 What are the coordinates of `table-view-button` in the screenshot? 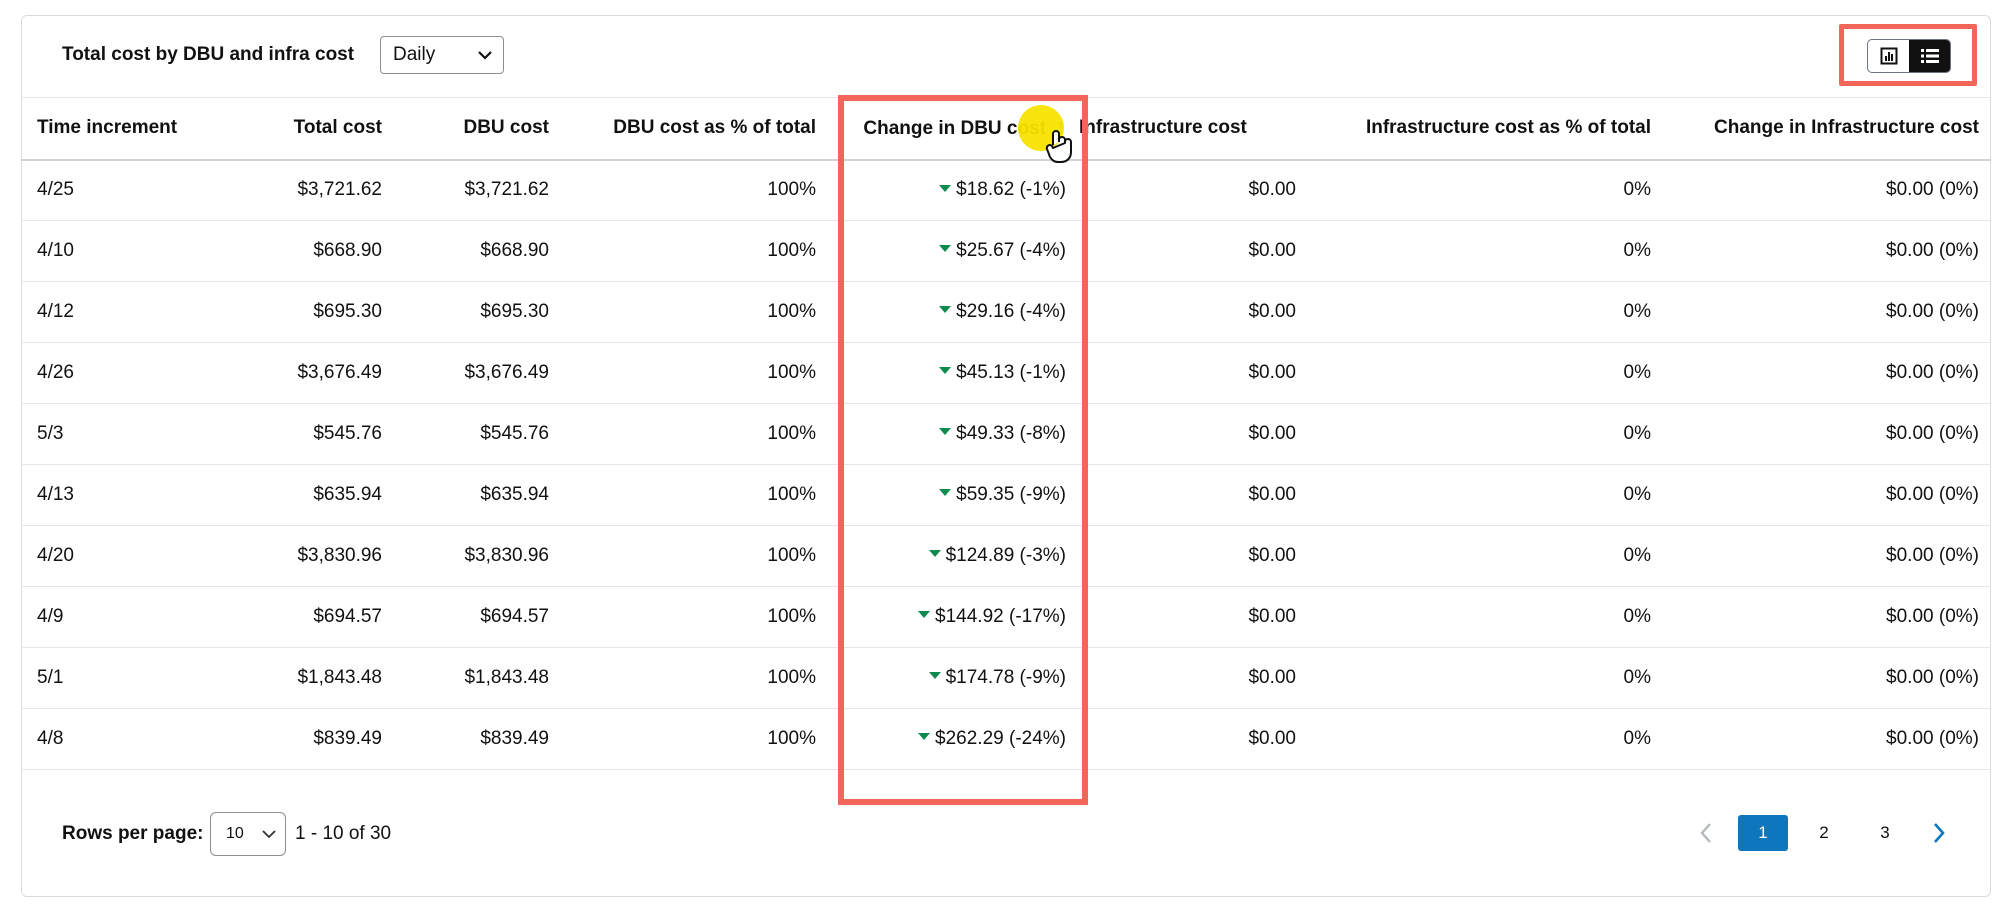 It's located at (1929, 56).